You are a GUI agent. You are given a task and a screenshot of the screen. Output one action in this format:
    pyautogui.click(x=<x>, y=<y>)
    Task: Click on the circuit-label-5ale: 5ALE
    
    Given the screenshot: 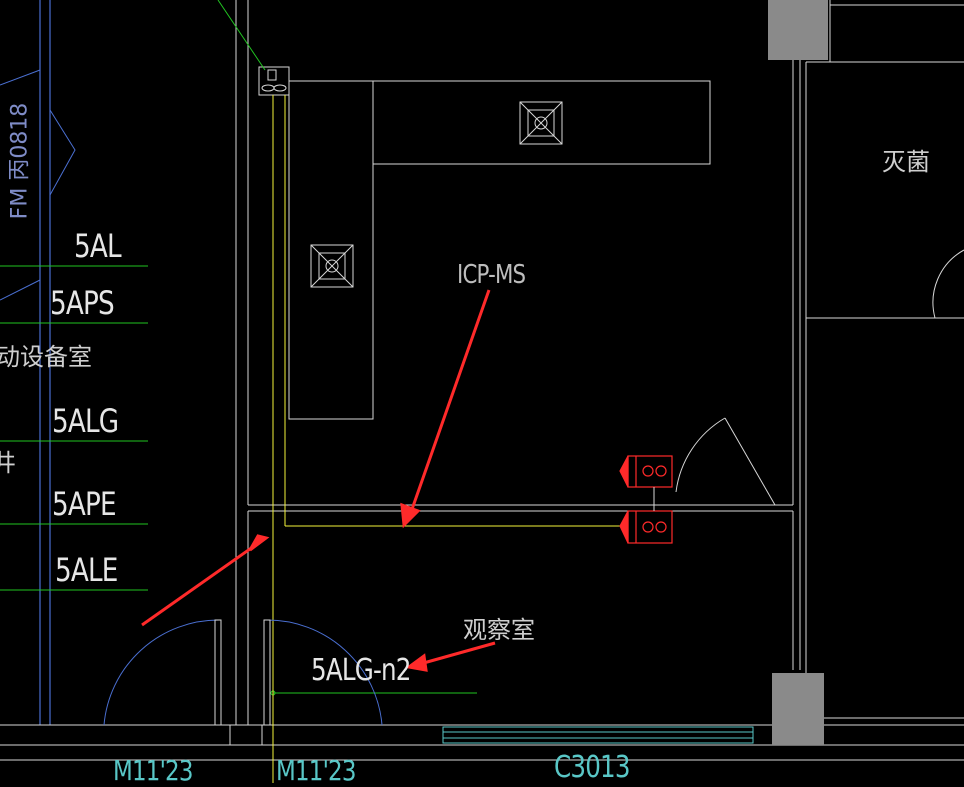 What is the action you would take?
    pyautogui.click(x=86, y=570)
    